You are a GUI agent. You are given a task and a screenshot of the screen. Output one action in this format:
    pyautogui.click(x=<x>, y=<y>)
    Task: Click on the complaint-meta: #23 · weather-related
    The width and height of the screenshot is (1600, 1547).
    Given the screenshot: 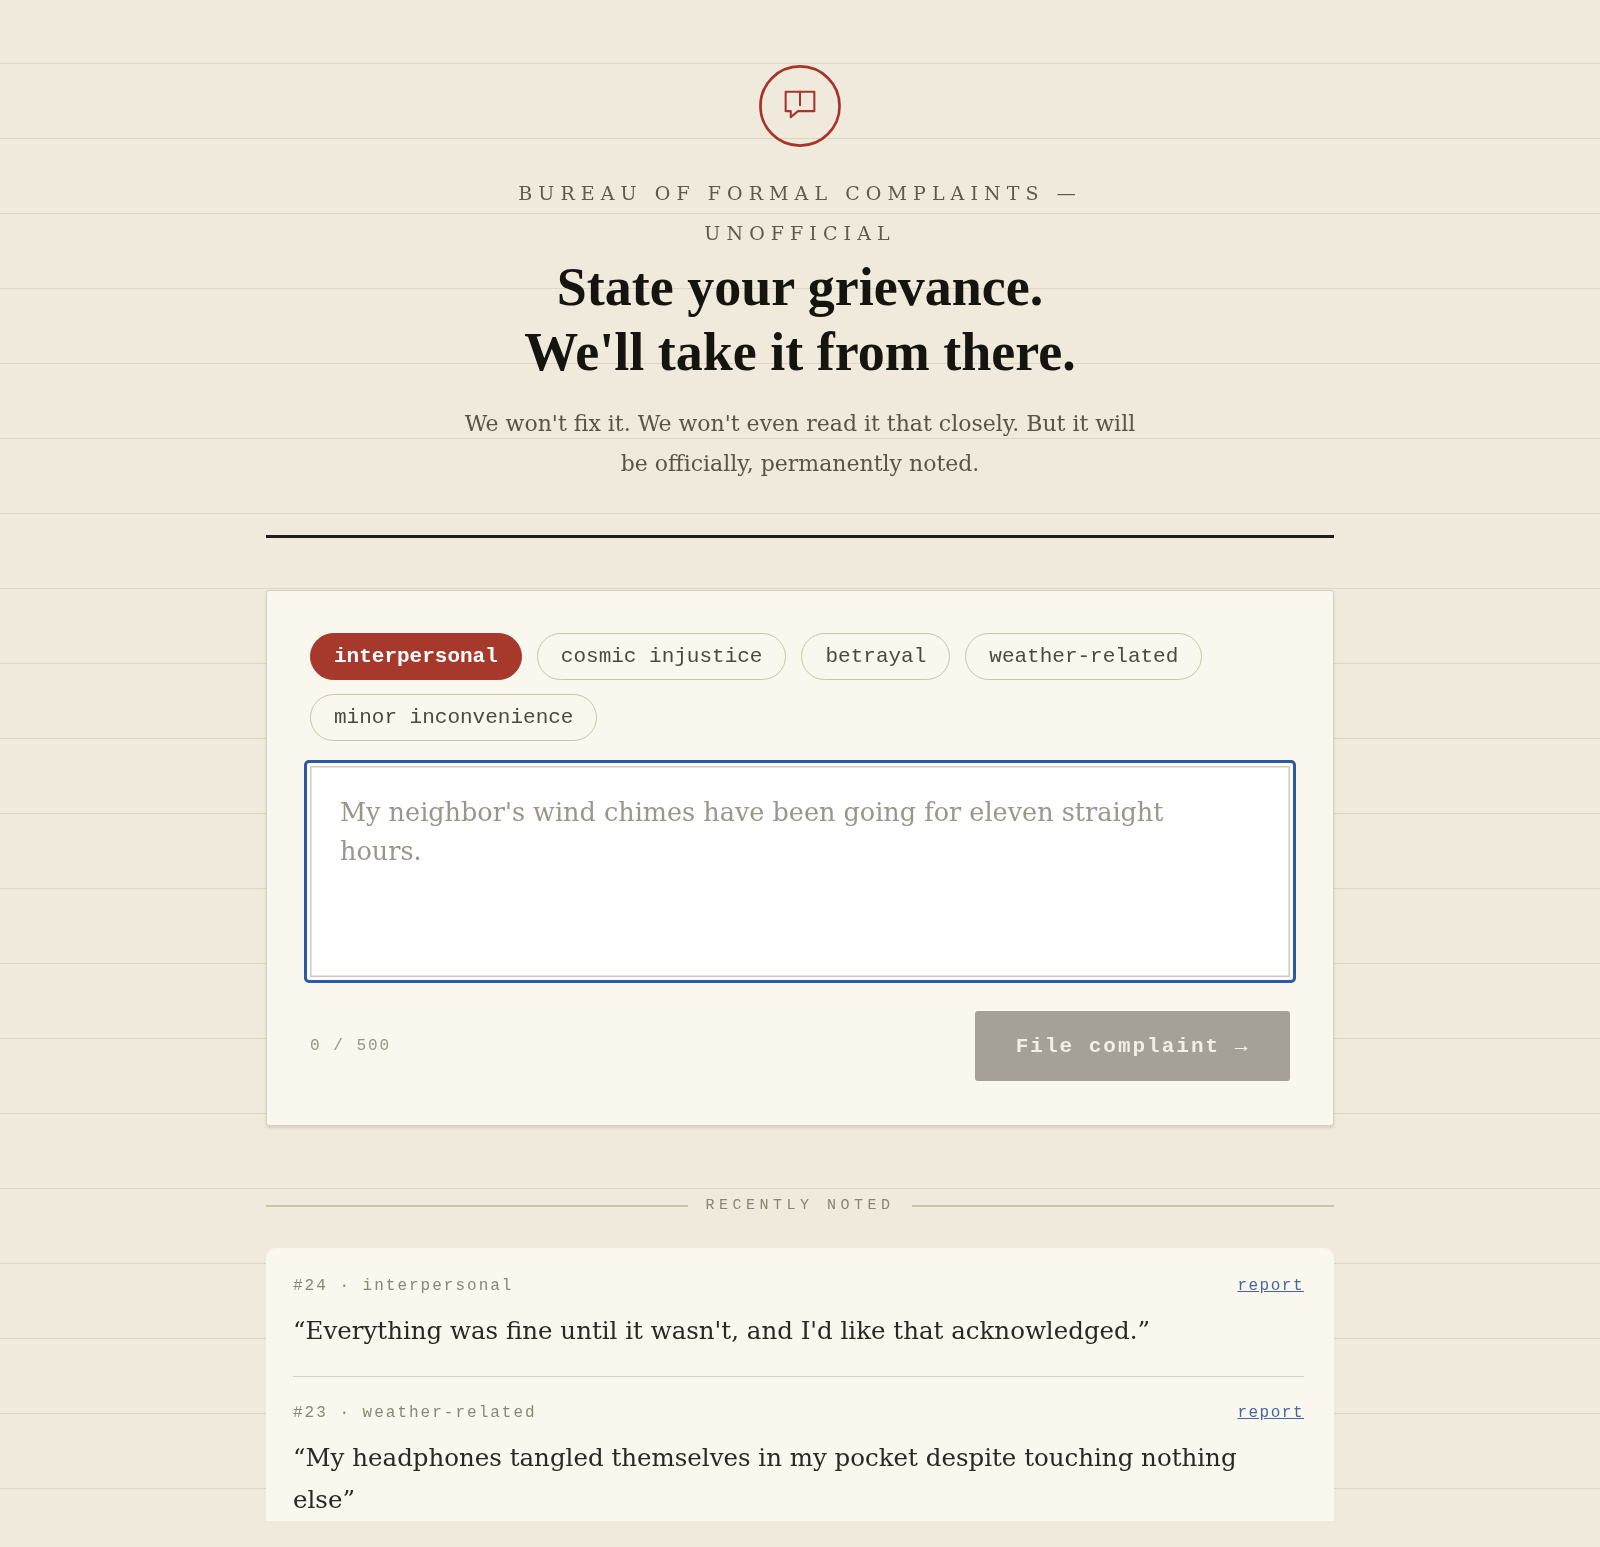 What is the action you would take?
    pyautogui.click(x=415, y=1413)
    